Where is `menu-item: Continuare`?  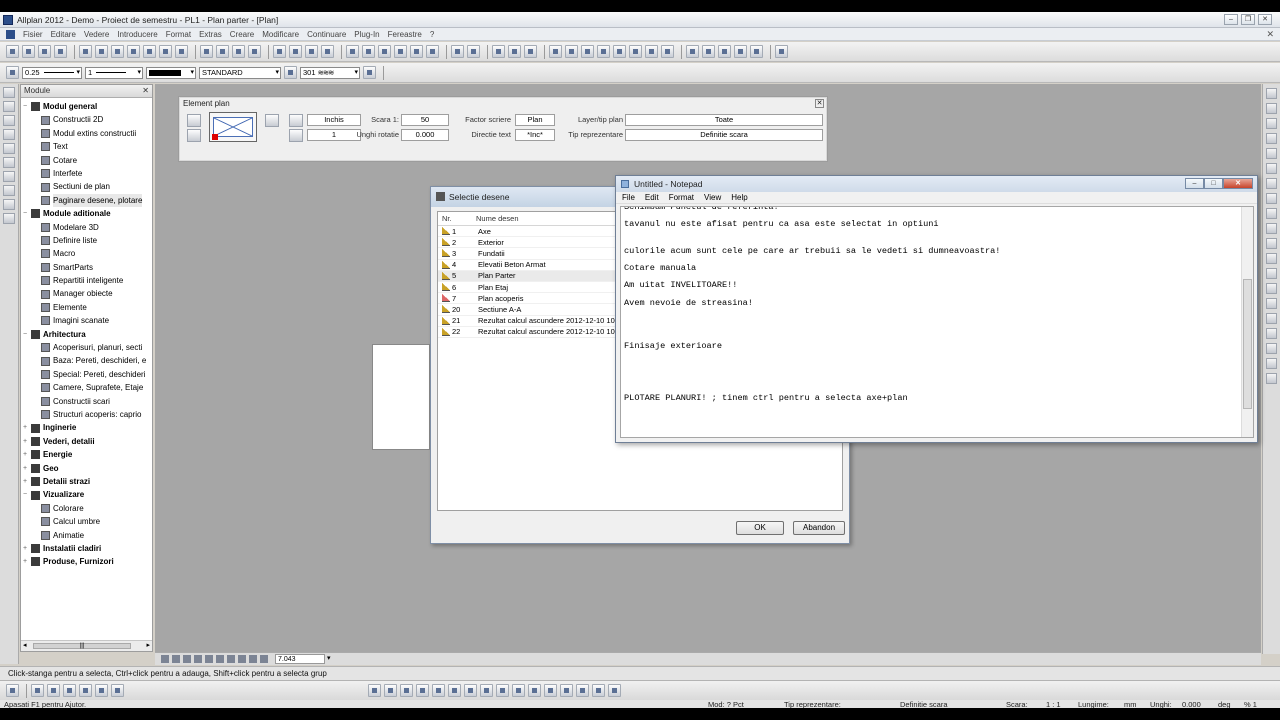 menu-item: Continuare is located at coordinates (326, 34).